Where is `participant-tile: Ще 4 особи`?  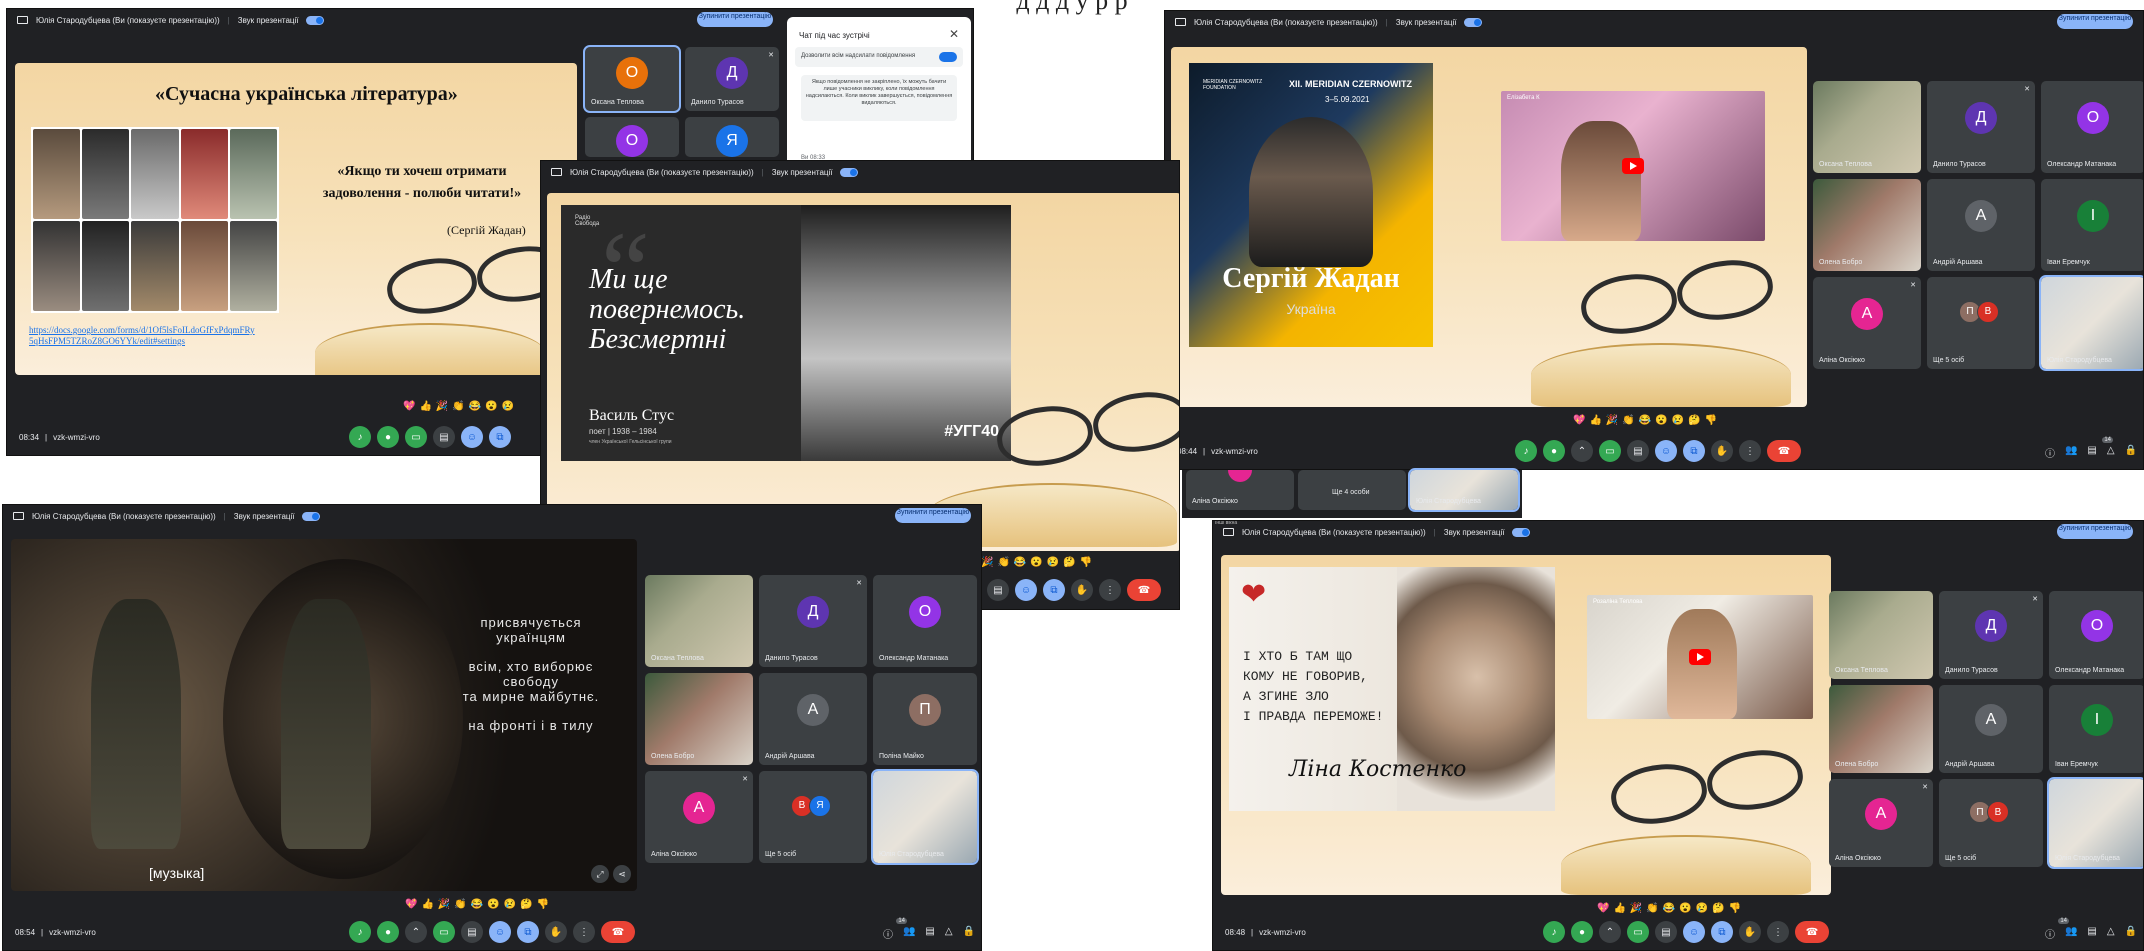 participant-tile: Ще 4 особи is located at coordinates (1352, 490).